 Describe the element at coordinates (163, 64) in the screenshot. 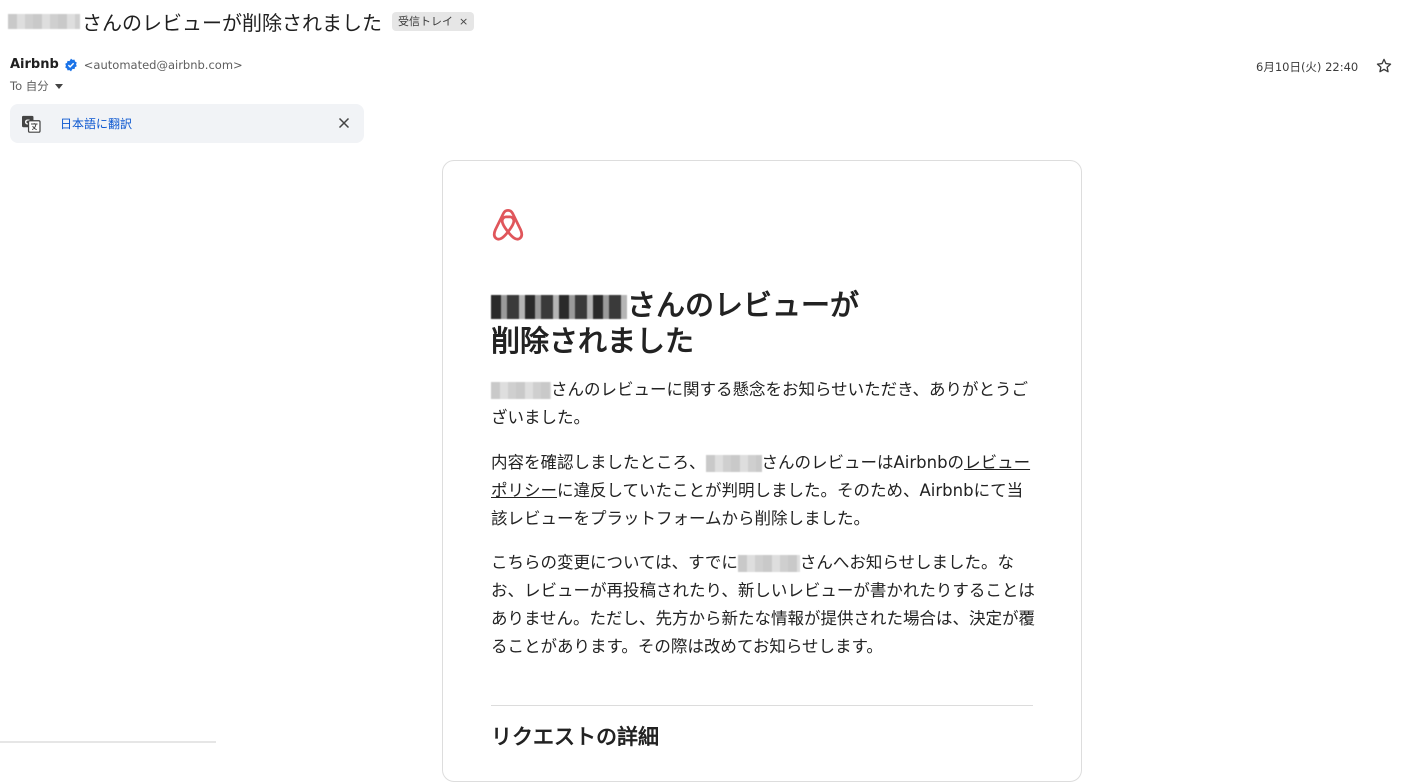

I see `sender-email: <automated@airbnb.com>` at that location.